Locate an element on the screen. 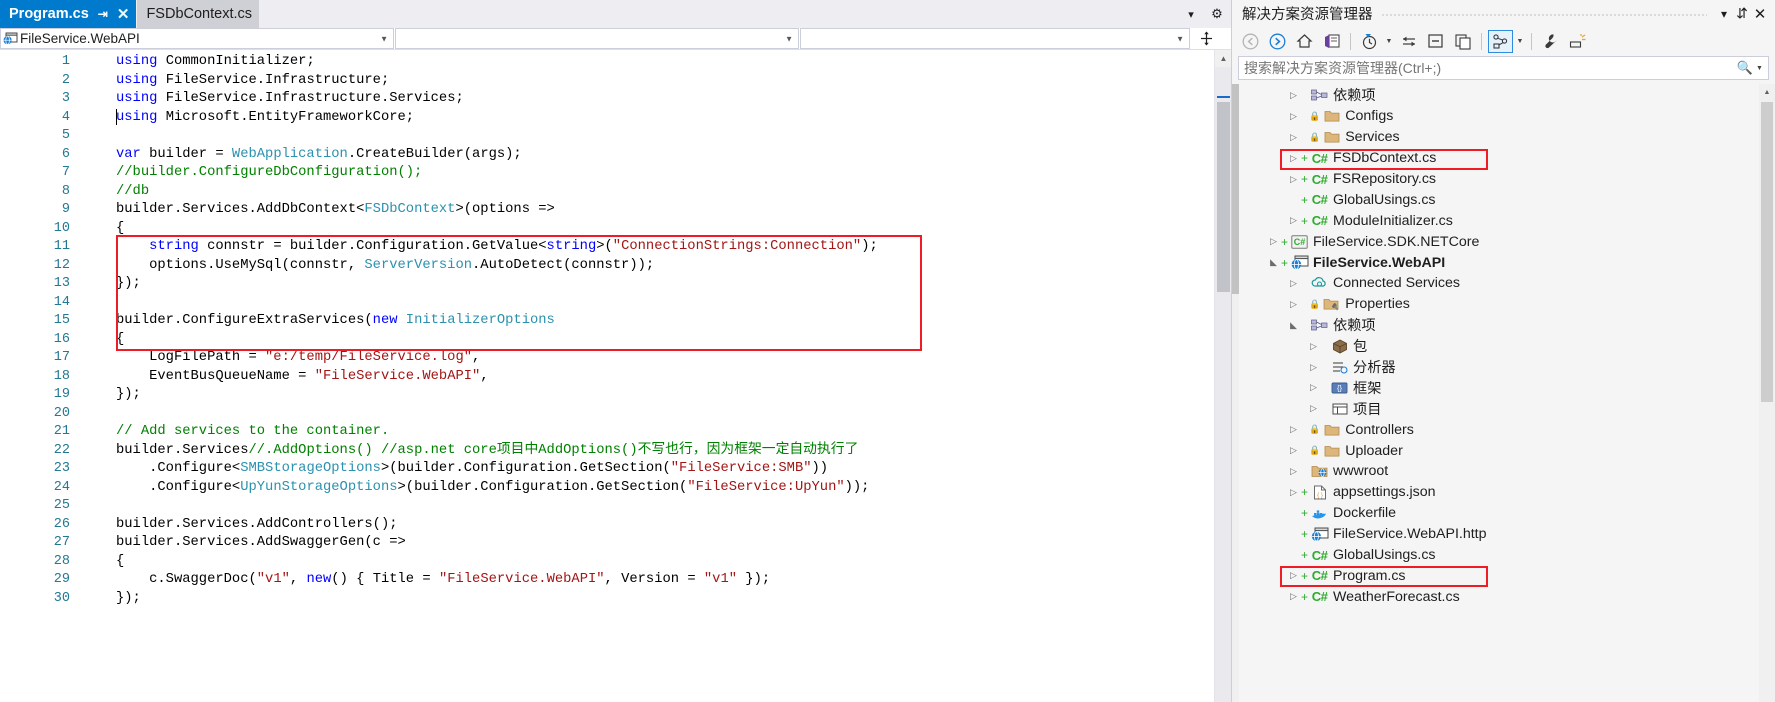 The width and height of the screenshot is (1775, 702). tree-node-dockerfile: + Dockerfile is located at coordinates (1507, 513).